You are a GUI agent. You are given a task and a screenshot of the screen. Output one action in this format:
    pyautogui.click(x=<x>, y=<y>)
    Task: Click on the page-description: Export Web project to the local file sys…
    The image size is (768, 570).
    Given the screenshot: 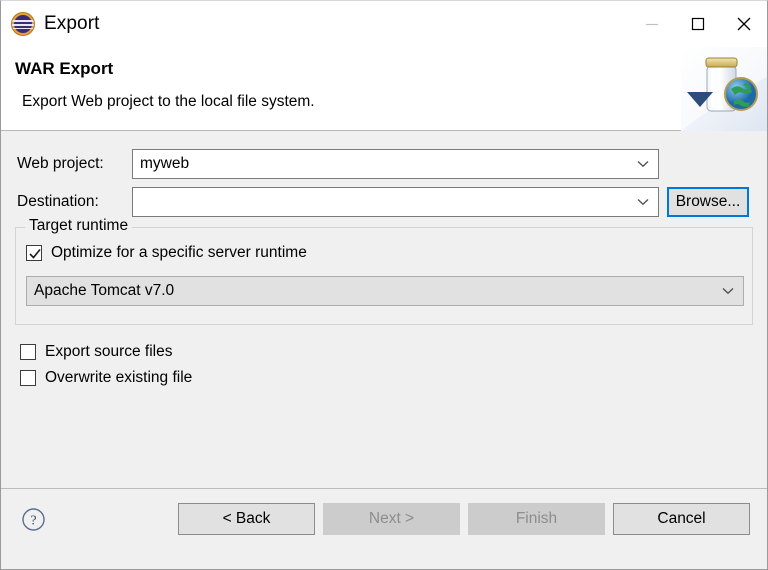 What is the action you would take?
    pyautogui.click(x=168, y=101)
    